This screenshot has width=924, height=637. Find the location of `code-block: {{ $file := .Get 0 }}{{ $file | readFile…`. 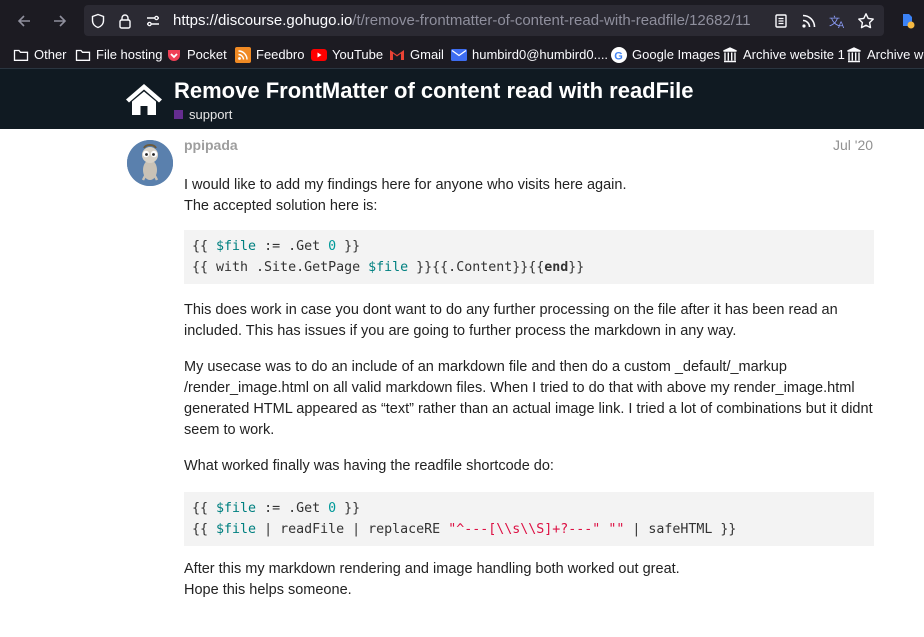

code-block: {{ $file := .Get 0 }}{{ $file | readFile… is located at coordinates (529, 519).